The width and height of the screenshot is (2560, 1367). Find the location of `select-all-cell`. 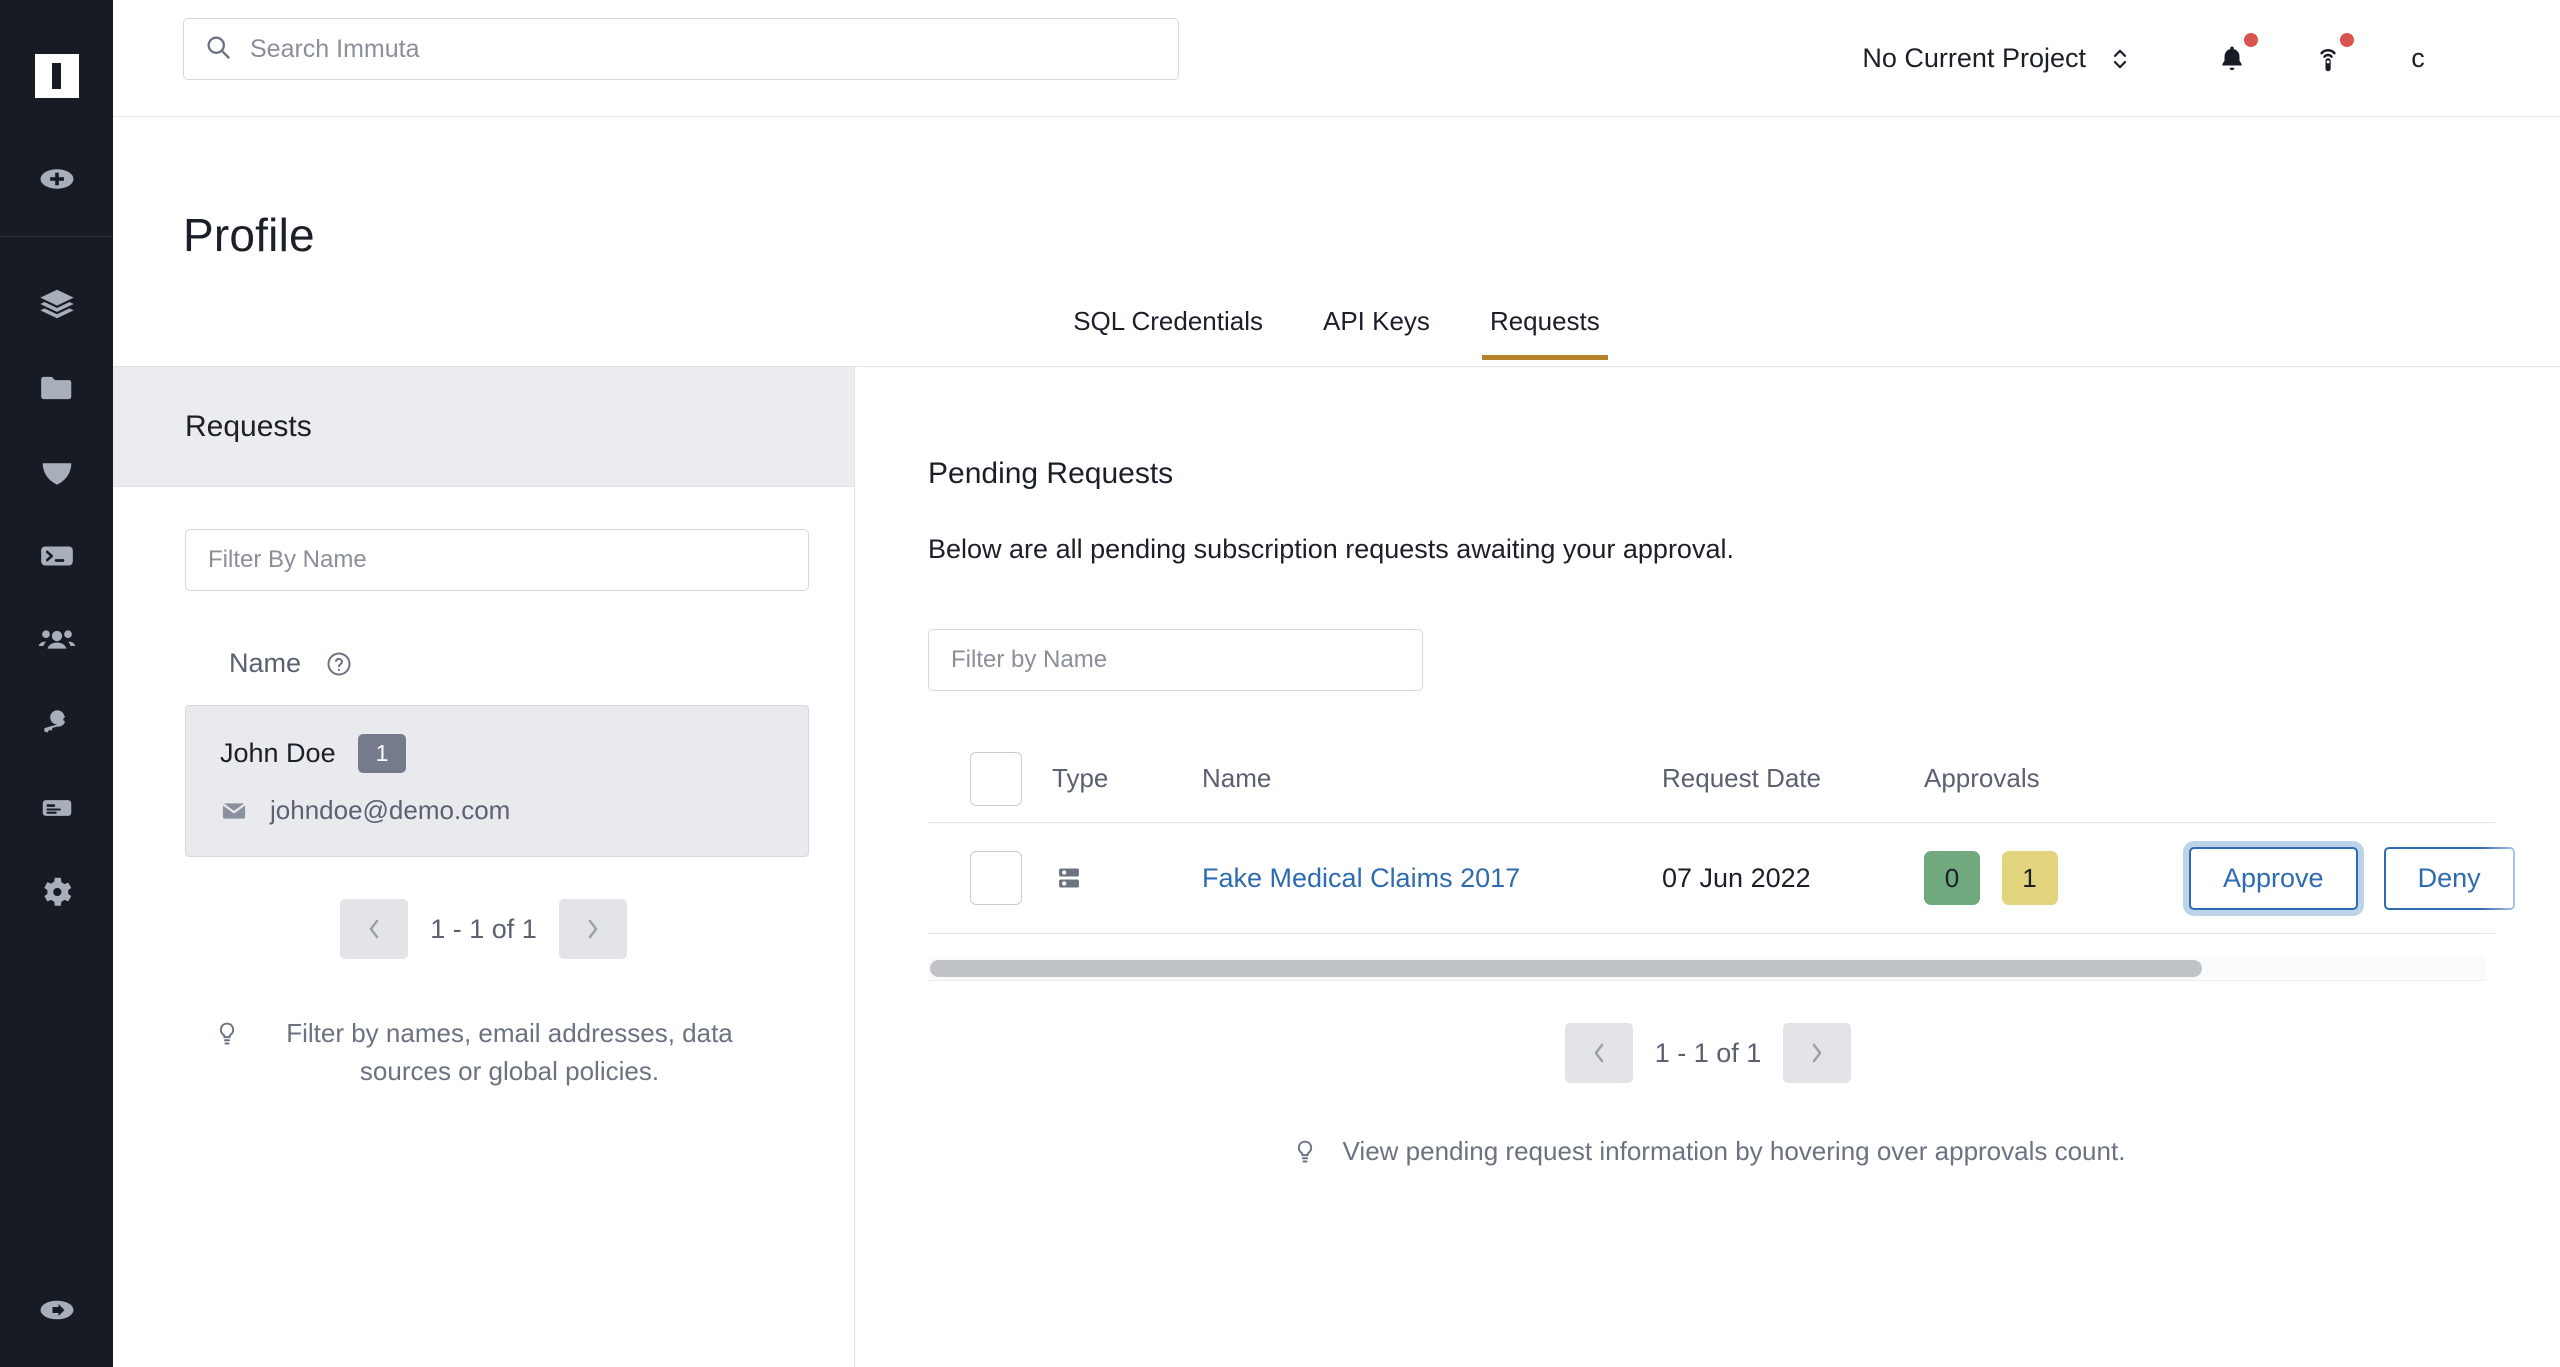

select-all-cell is located at coordinates (990, 778).